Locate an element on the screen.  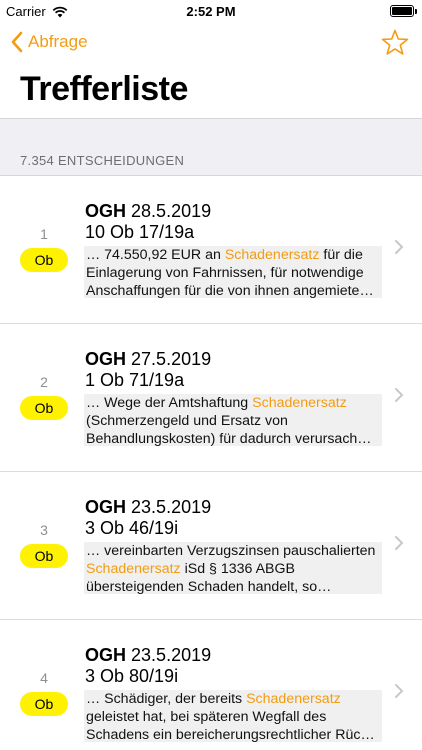
result-case-number: 3 Ob 46/19i is located at coordinates (132, 528).